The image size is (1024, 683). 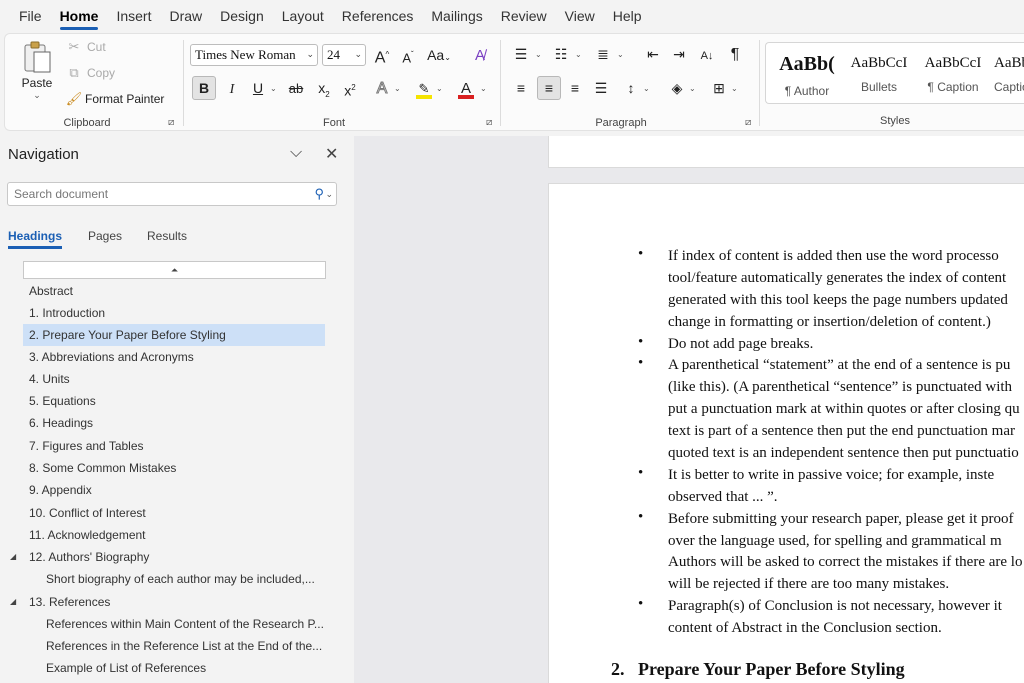 I want to click on shrink-font-button: Aˇ, so click(x=408, y=55).